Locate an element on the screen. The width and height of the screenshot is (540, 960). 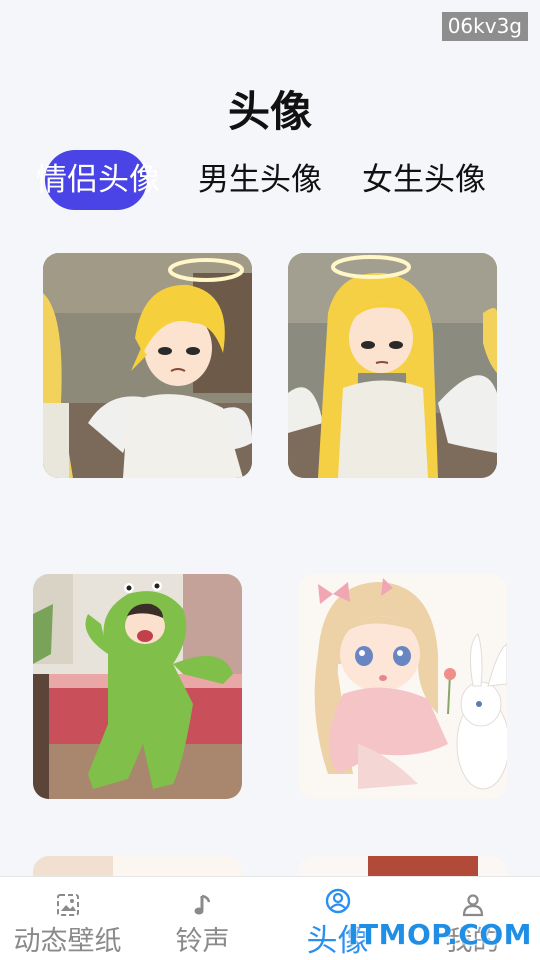
site-watermark: ITMOP.COM is located at coordinates (440, 934).